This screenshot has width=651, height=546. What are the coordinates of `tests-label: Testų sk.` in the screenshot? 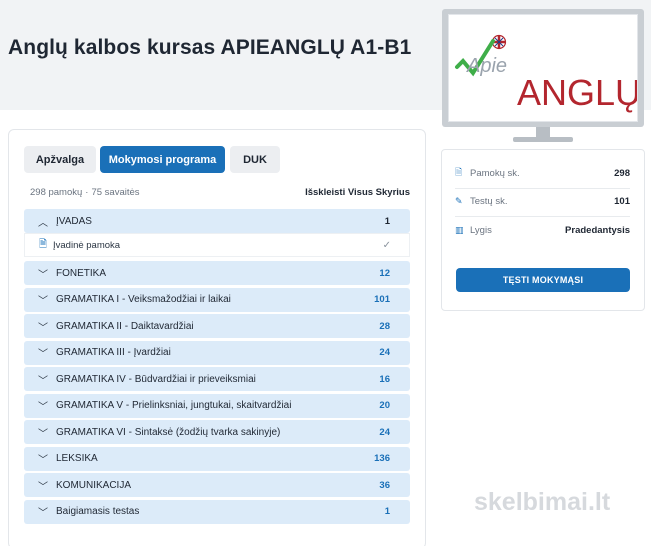 It's located at (489, 201).